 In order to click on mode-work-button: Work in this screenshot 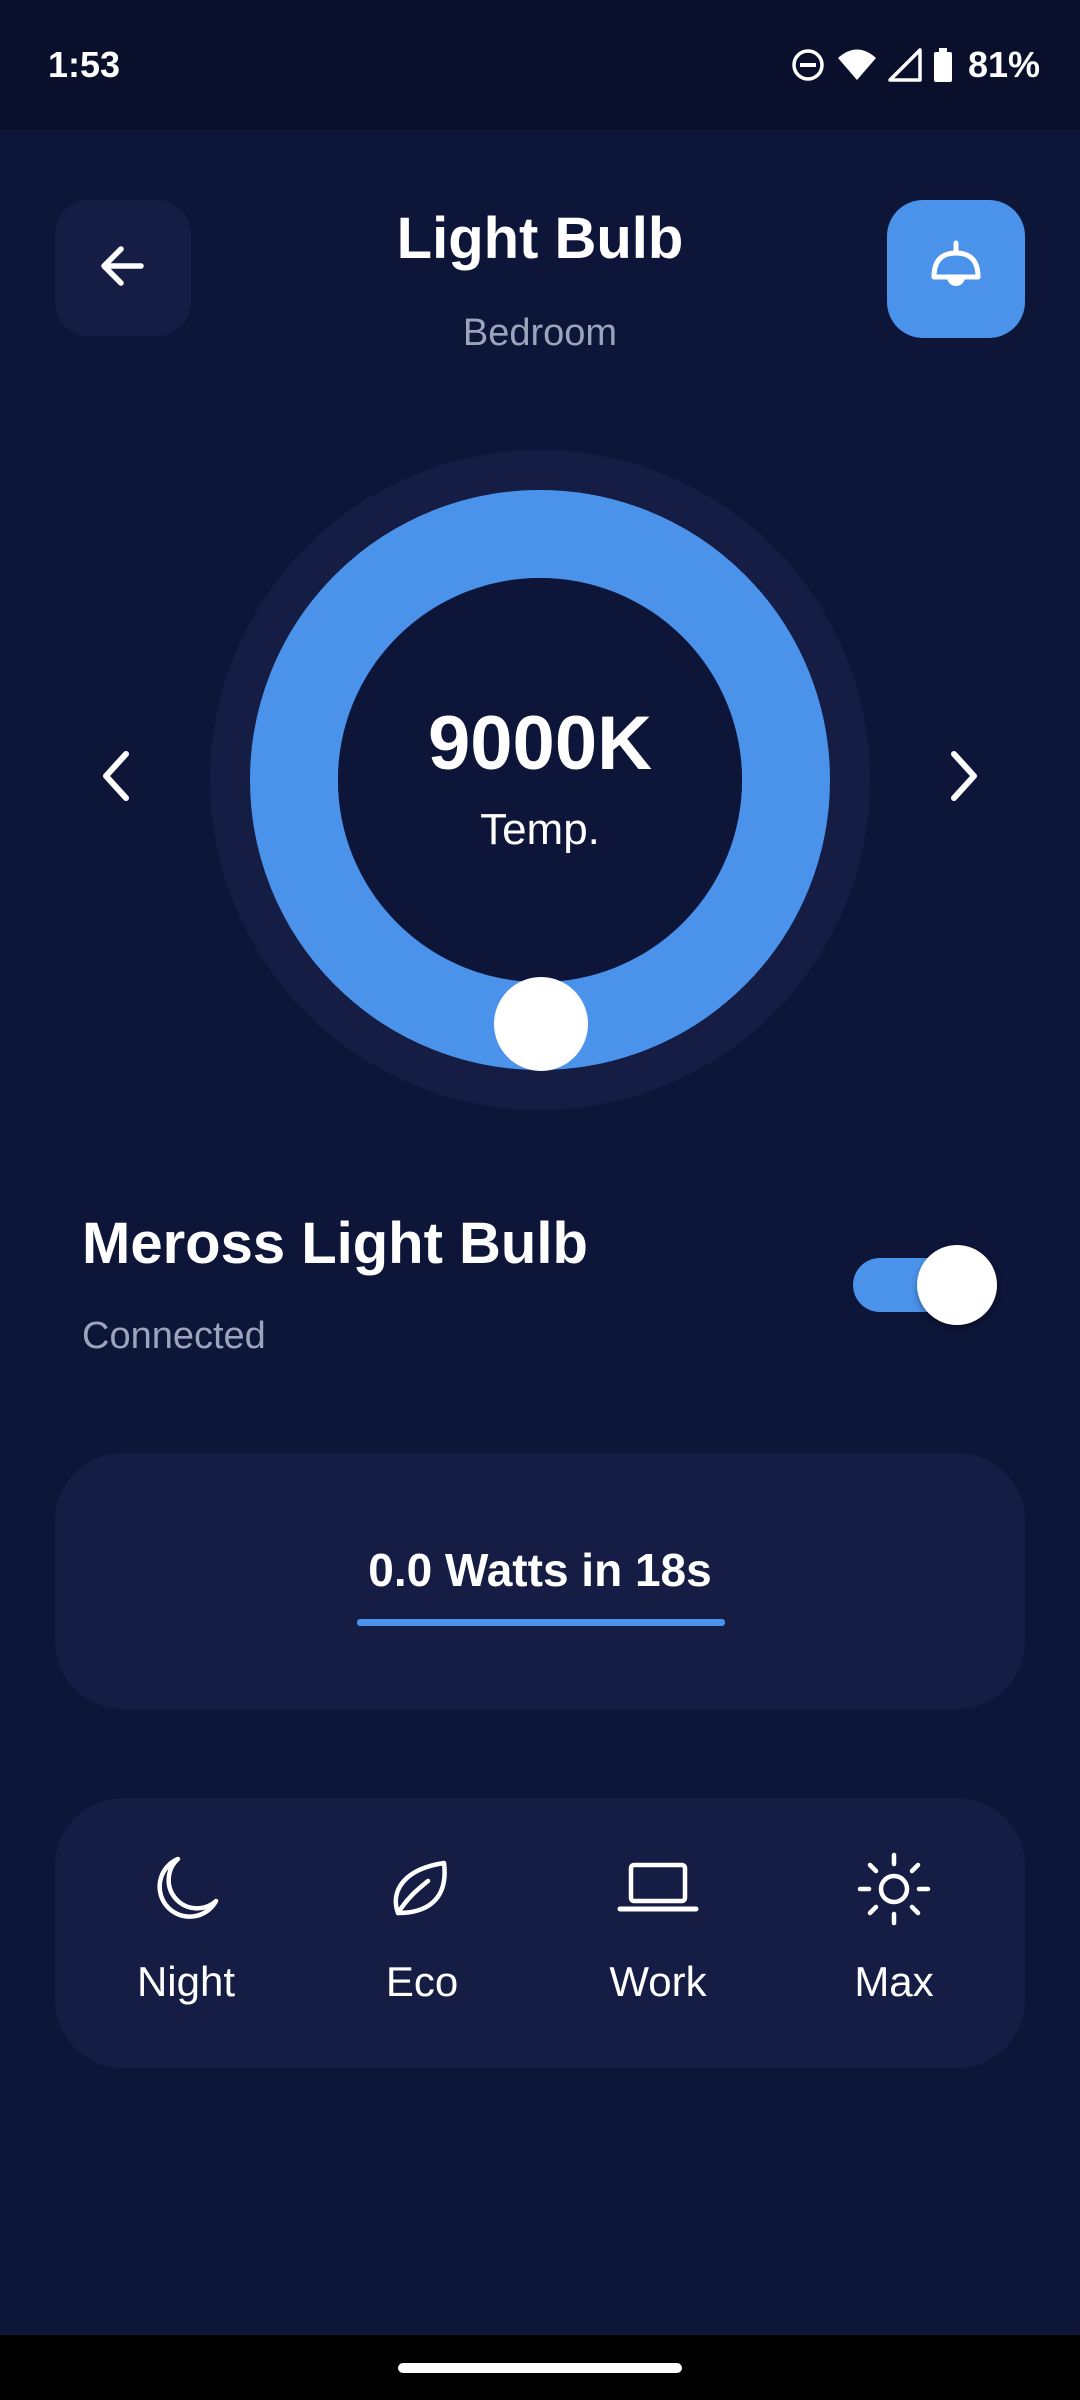, I will do `click(658, 1936)`.